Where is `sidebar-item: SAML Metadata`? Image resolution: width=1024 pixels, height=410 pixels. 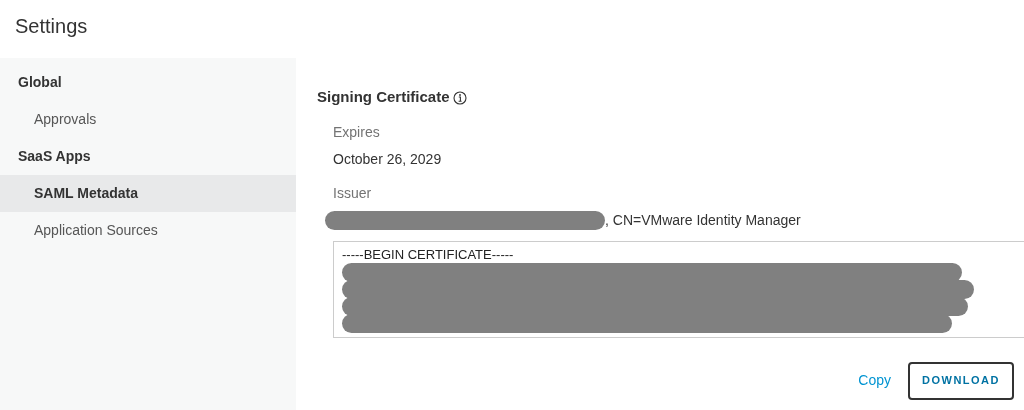
sidebar-item: SAML Metadata is located at coordinates (148, 193).